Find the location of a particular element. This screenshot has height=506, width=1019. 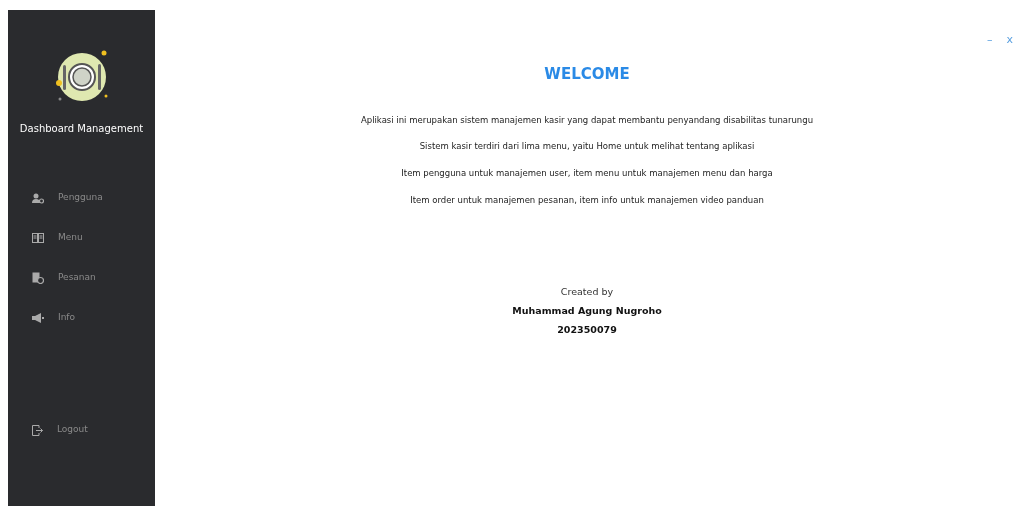

logout-button: Logout is located at coordinates (81, 430).